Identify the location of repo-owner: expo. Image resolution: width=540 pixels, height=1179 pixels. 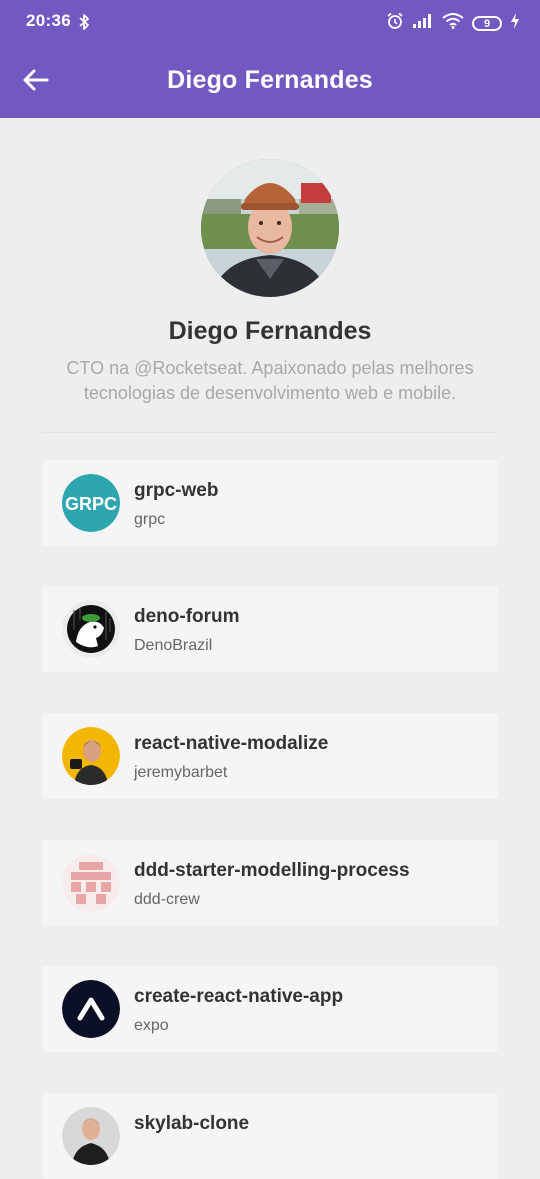
(151, 1025).